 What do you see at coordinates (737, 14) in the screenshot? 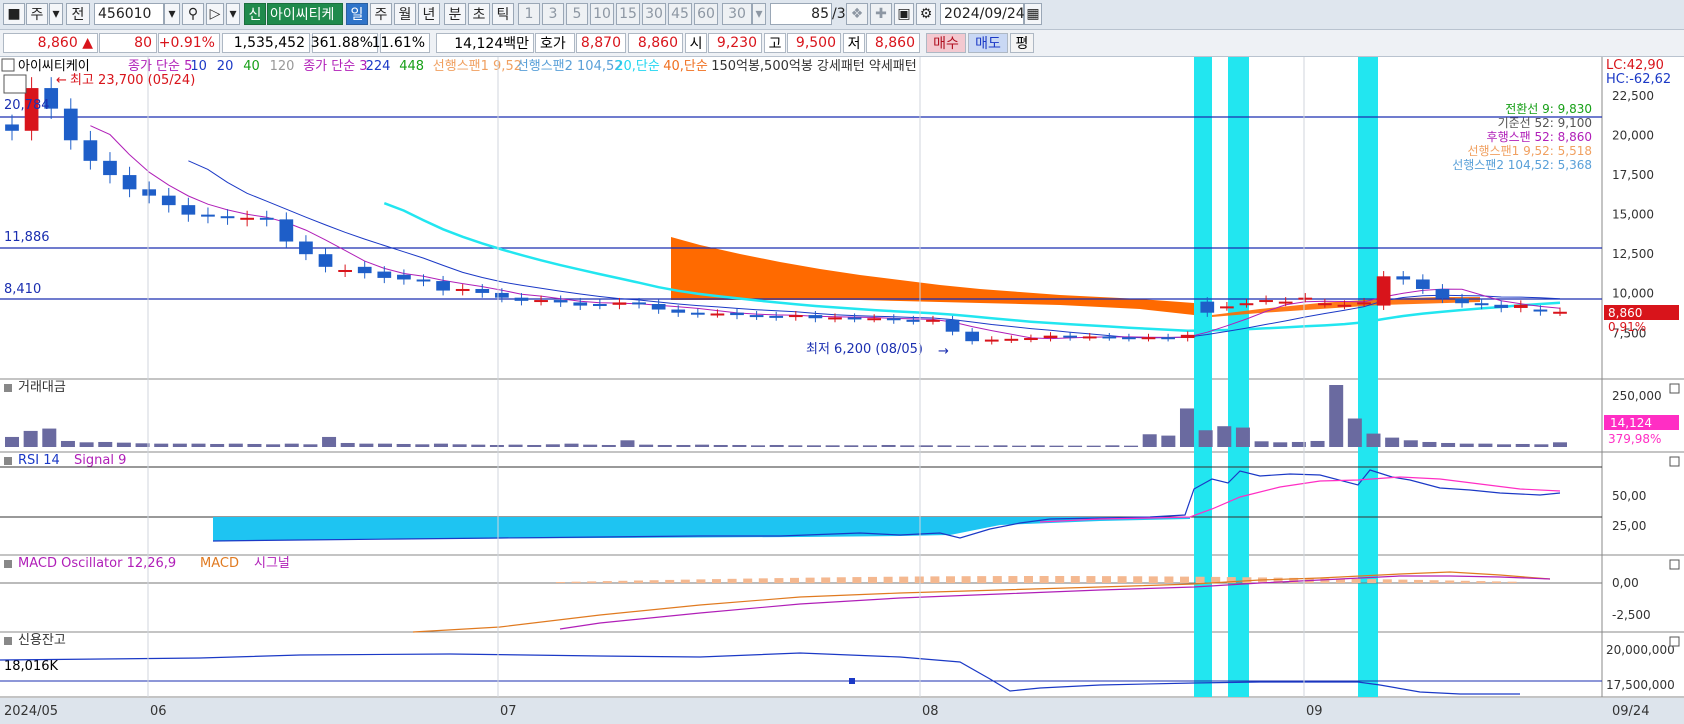
I see `interval-input: 30` at bounding box center [737, 14].